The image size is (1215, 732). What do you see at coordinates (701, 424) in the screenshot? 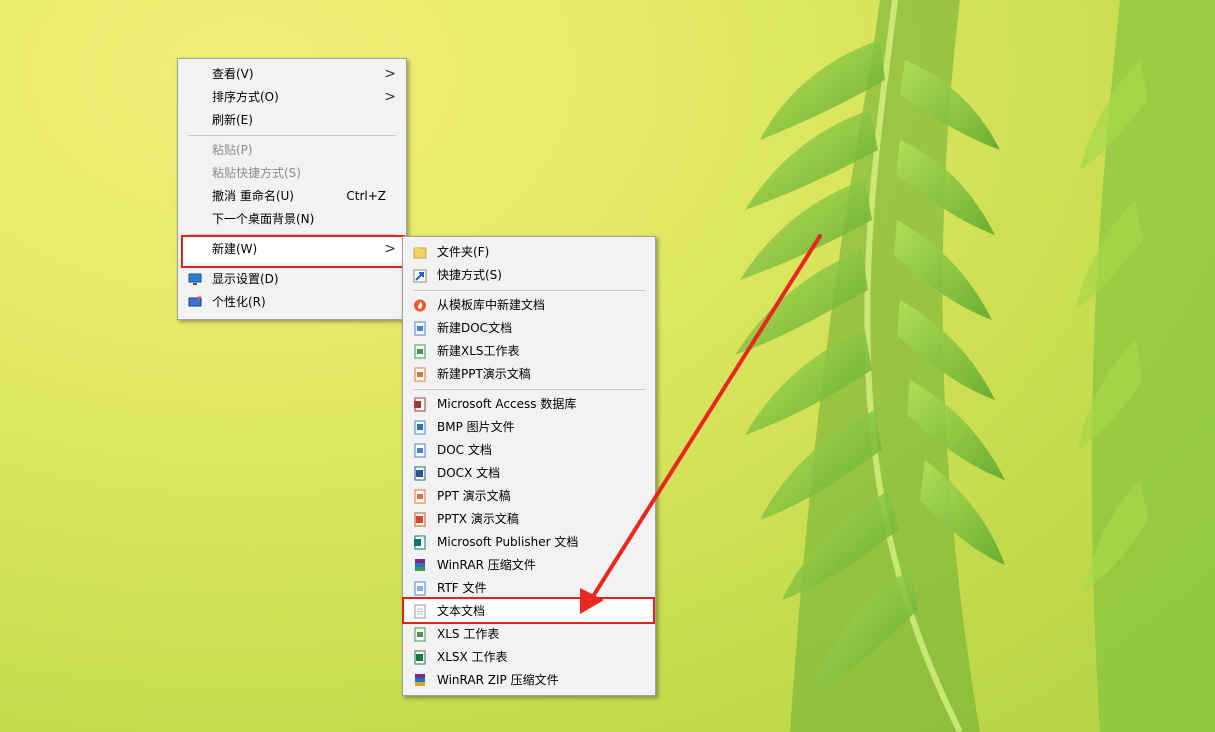
I see `annotation-arrow` at bounding box center [701, 424].